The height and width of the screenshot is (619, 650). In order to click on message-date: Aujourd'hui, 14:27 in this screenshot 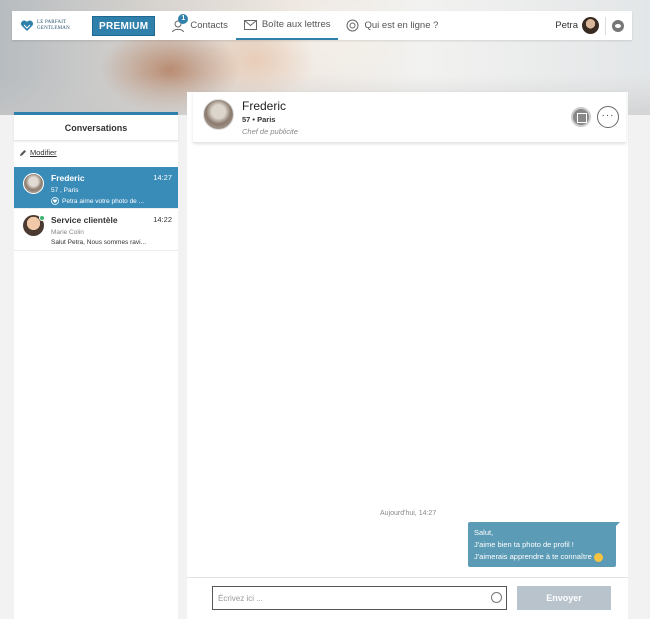, I will do `click(408, 513)`.